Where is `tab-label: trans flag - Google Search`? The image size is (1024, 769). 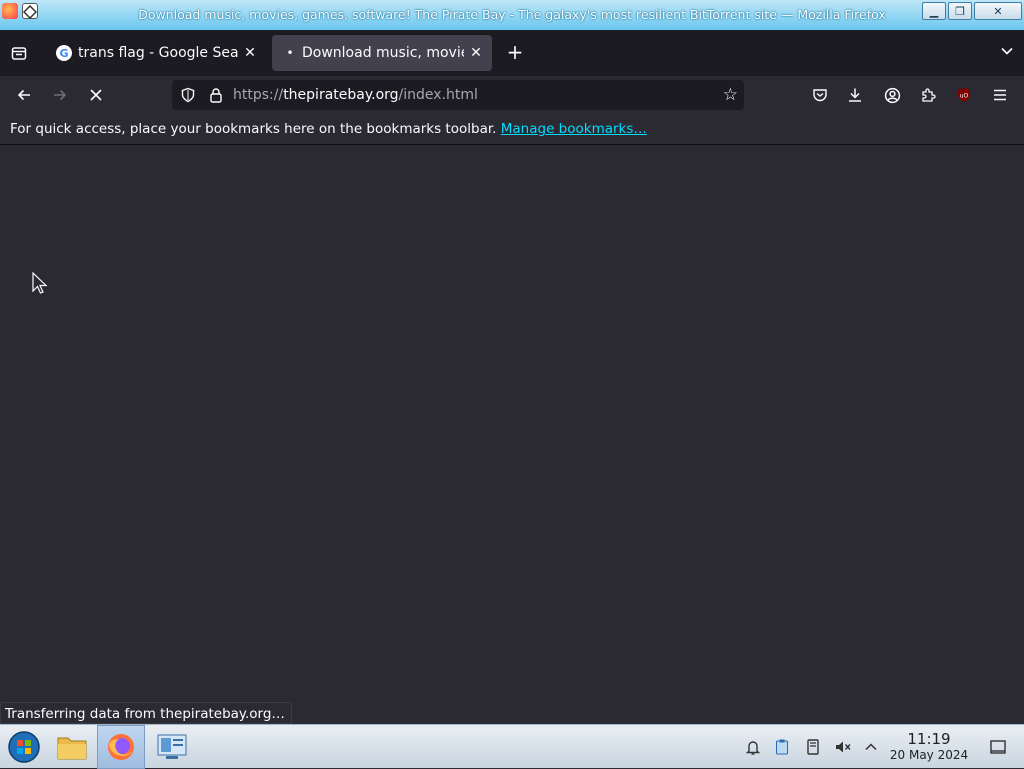
tab-label: trans flag - Google Search is located at coordinates (158, 53).